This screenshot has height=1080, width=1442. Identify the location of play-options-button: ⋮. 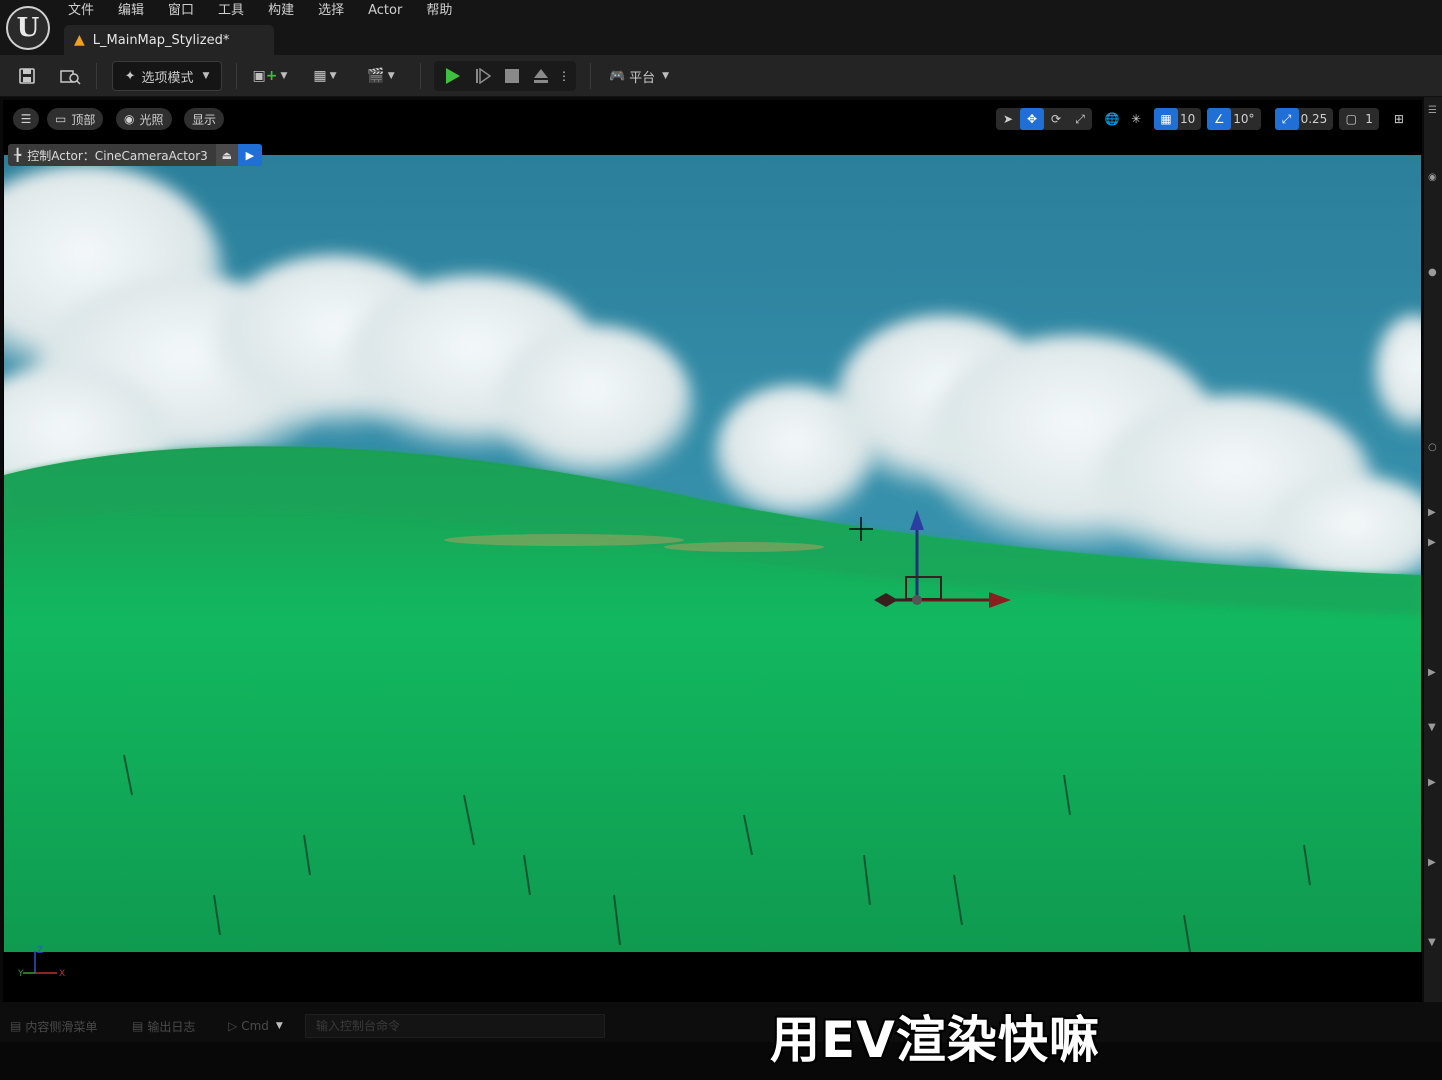
(564, 76).